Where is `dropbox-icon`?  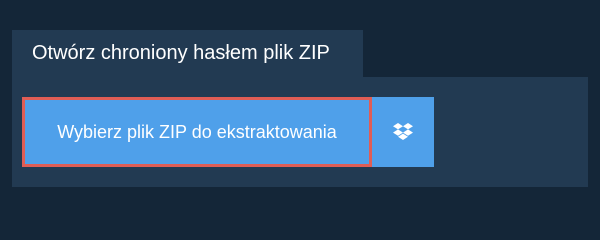 dropbox-icon is located at coordinates (403, 132).